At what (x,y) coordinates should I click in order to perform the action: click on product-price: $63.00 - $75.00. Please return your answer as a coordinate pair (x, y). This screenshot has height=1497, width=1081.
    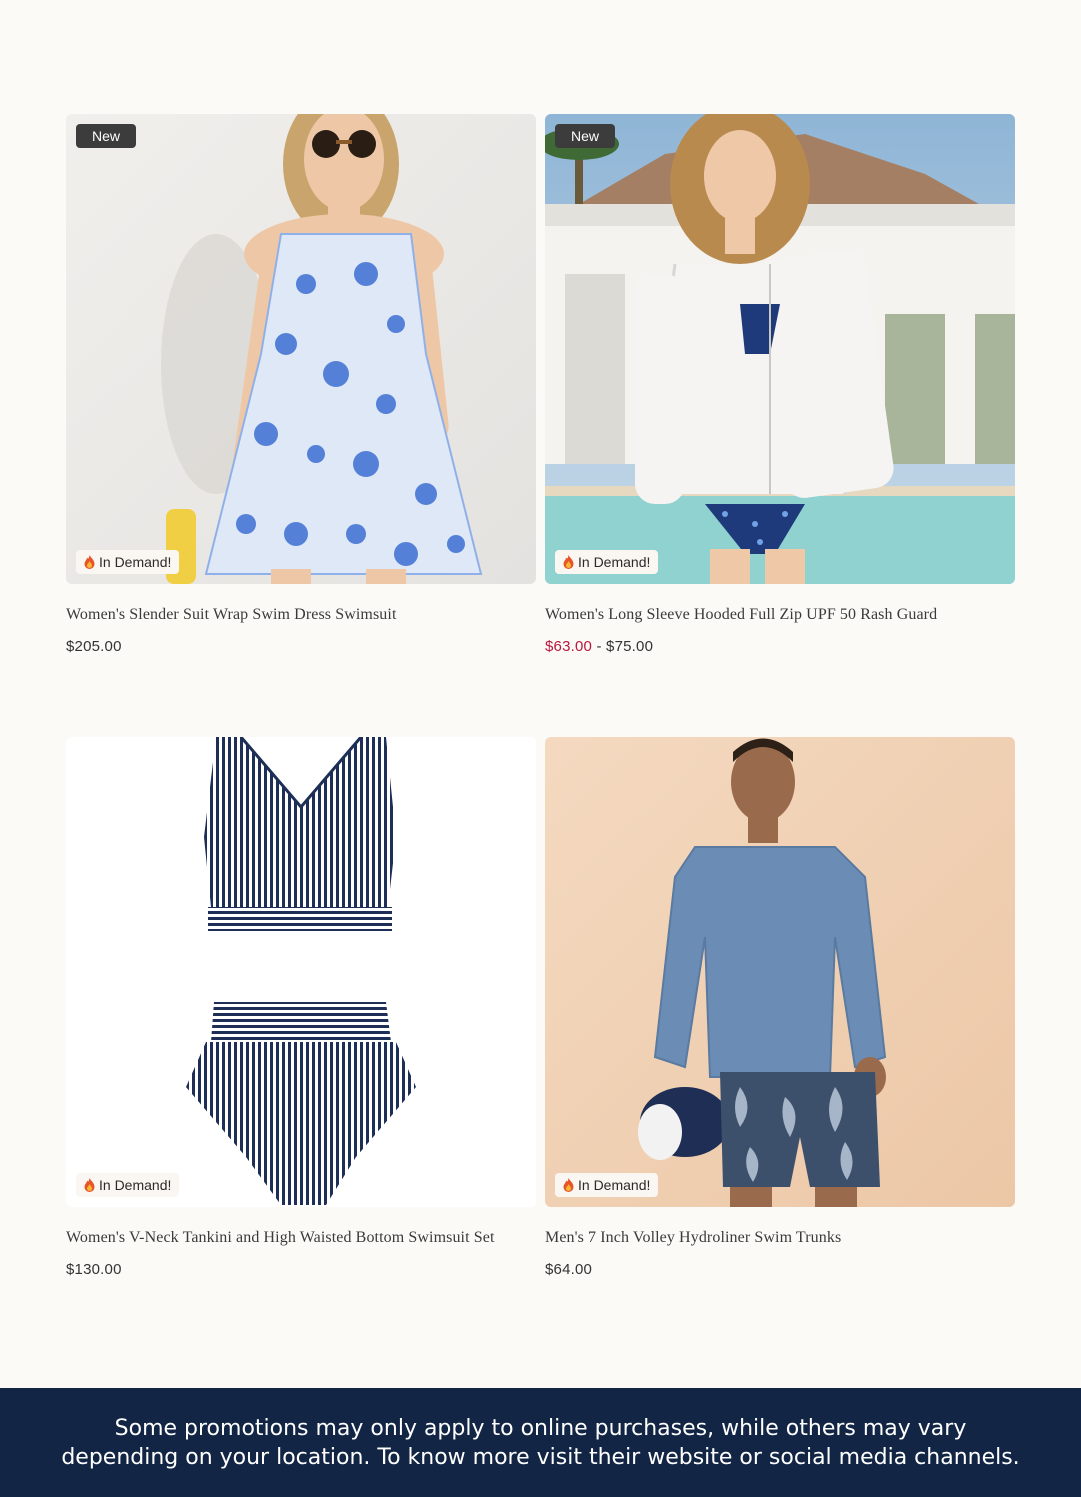
    Looking at the image, I should click on (780, 646).